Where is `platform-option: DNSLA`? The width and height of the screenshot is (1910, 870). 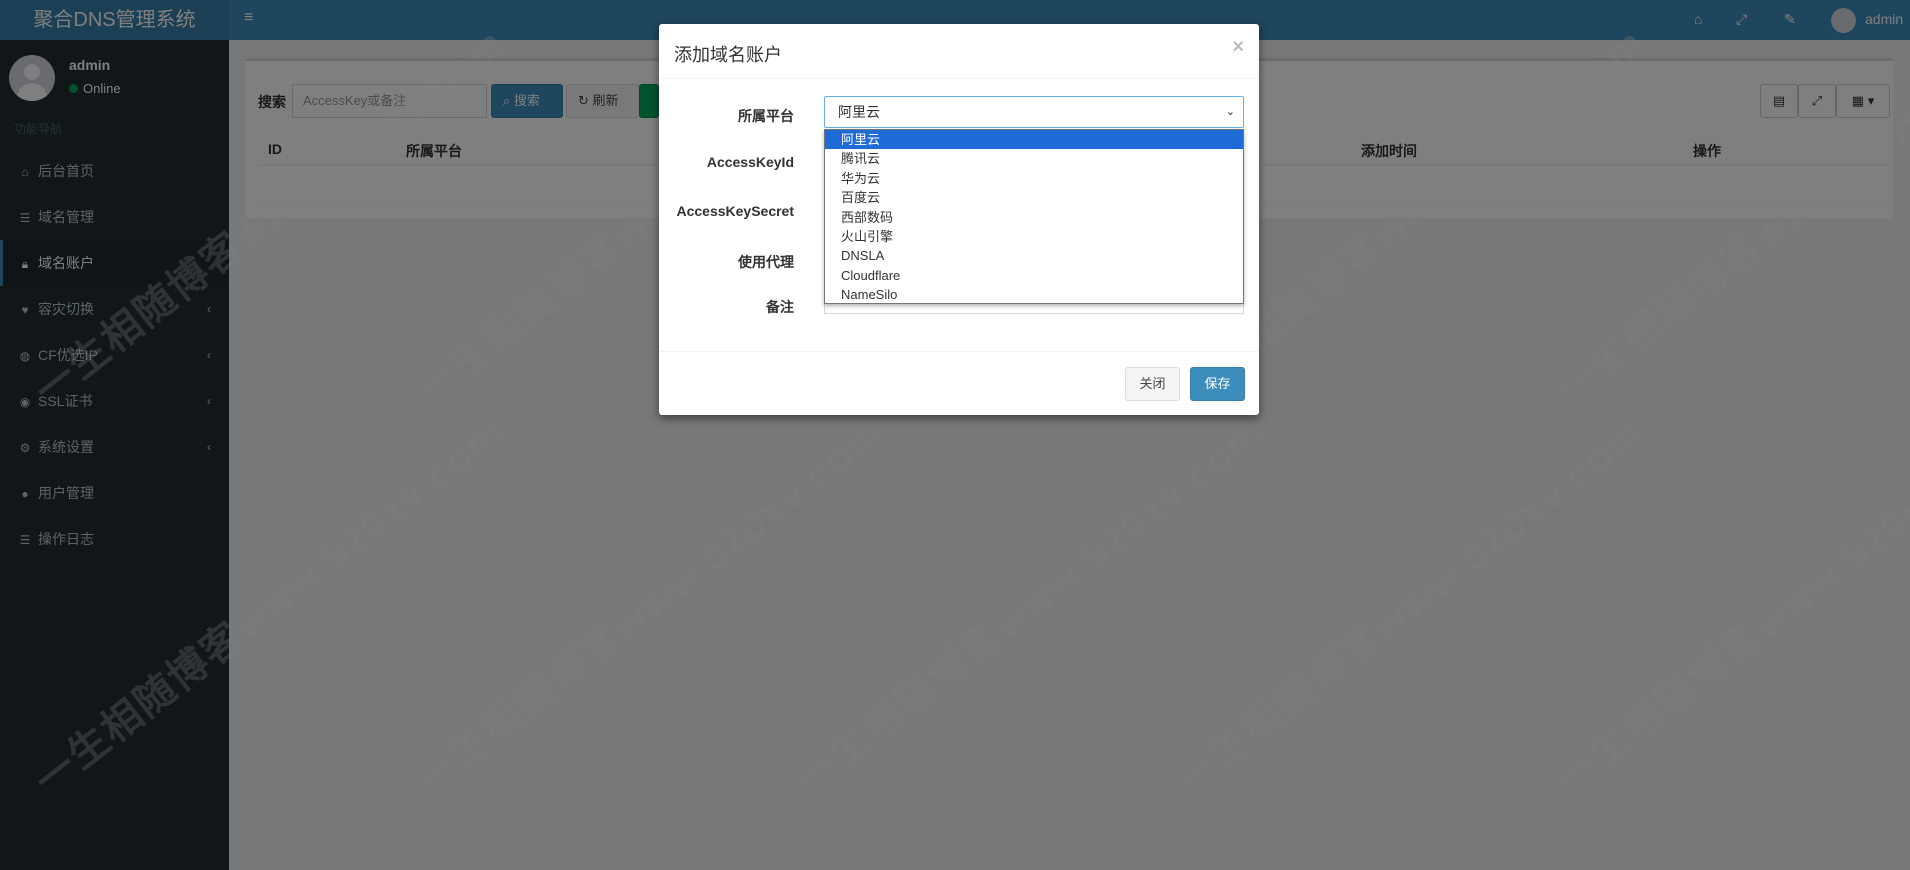 platform-option: DNSLA is located at coordinates (1034, 255).